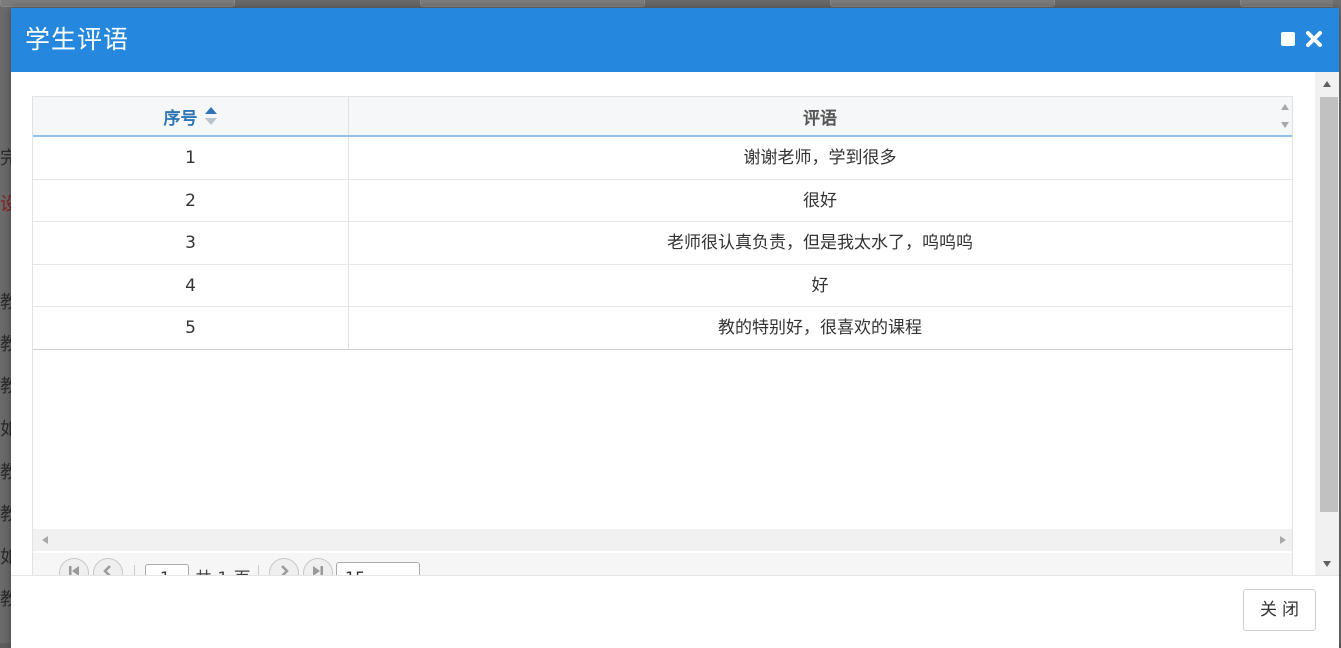 The height and width of the screenshot is (648, 1341). I want to click on scroll-down-icon, so click(1327, 563).